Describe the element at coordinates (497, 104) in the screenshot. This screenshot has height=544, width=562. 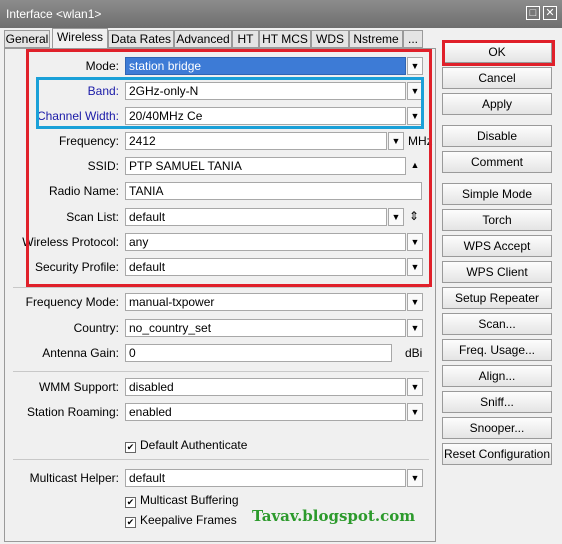
I see `apply-button: Apply` at that location.